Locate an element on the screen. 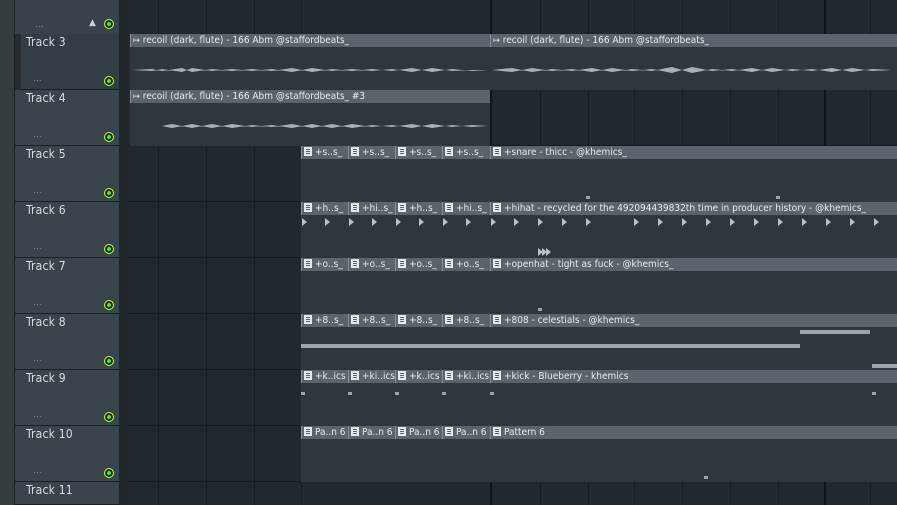 The height and width of the screenshot is (505, 897). clip-label: +o..s_ is located at coordinates (423, 264).